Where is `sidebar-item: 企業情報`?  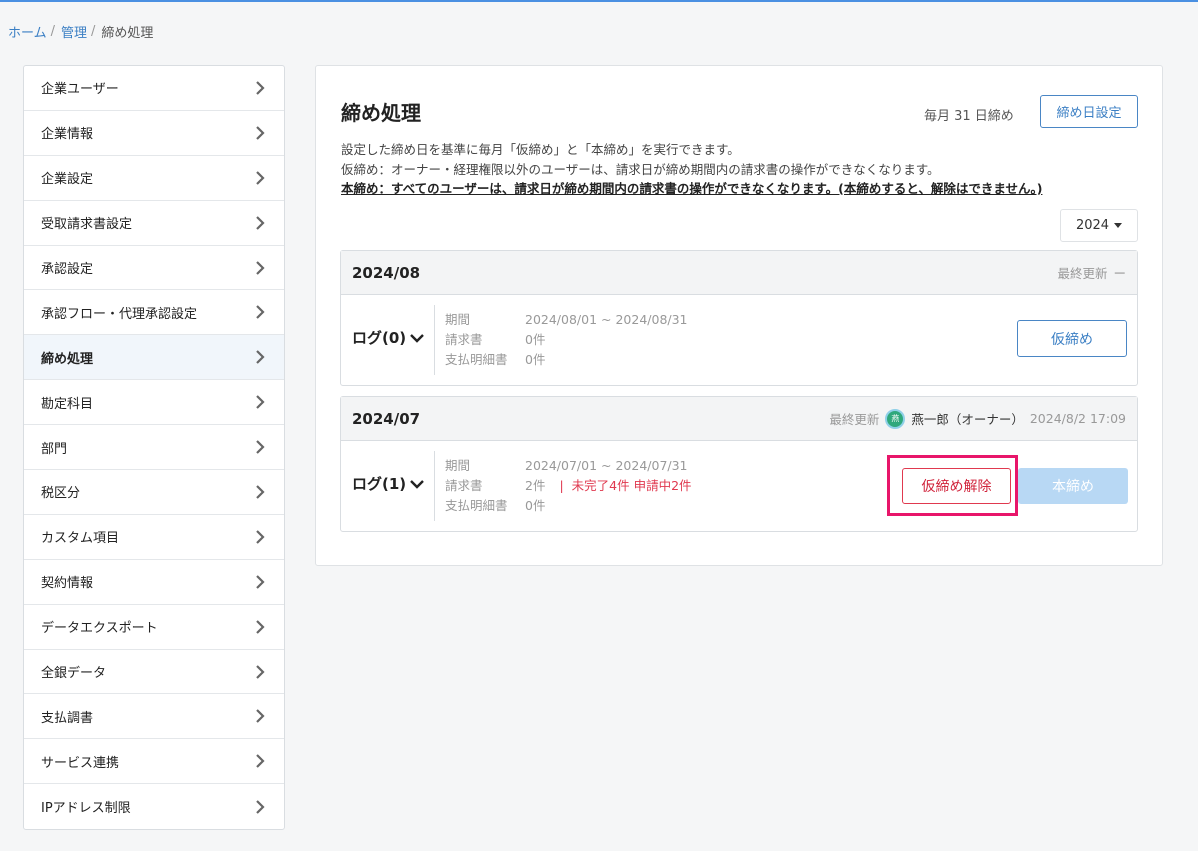 sidebar-item: 企業情報 is located at coordinates (154, 133).